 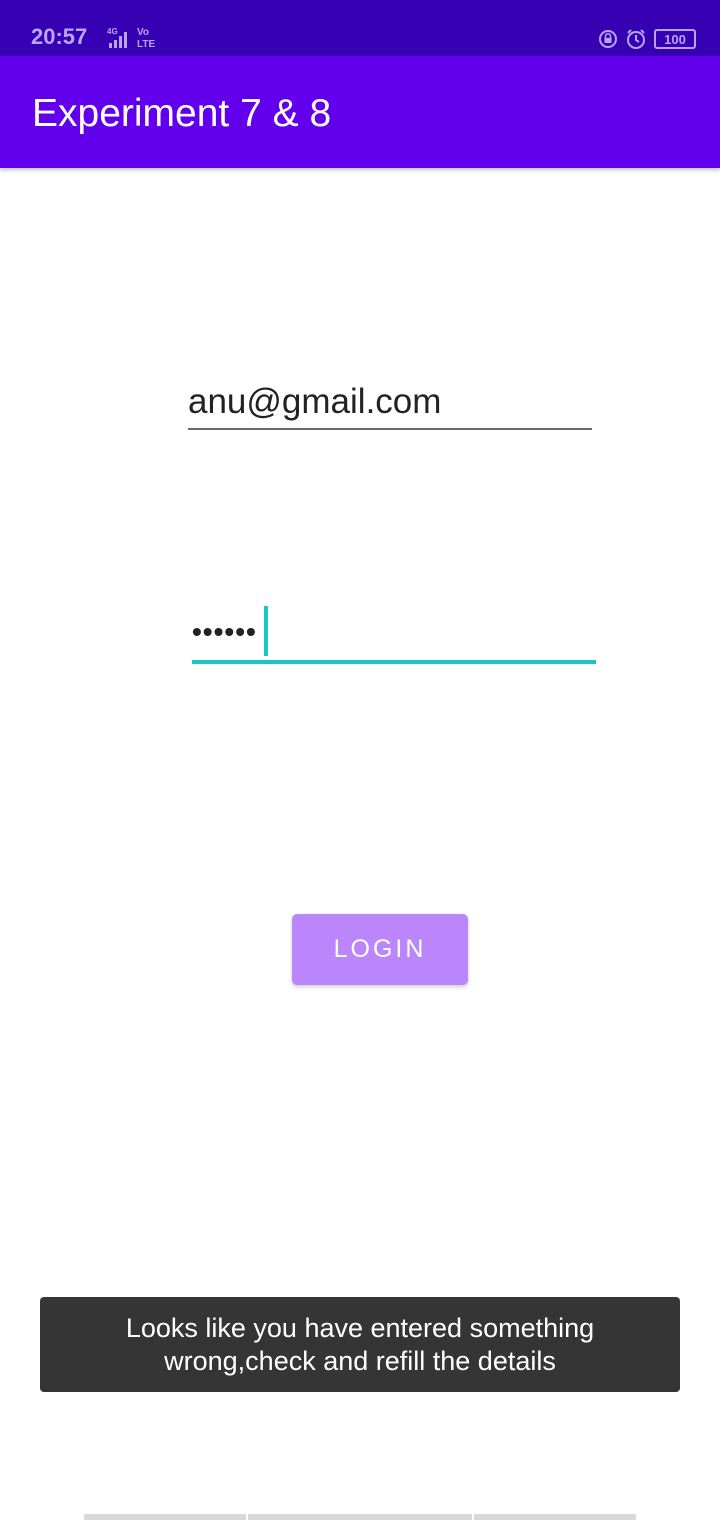 What do you see at coordinates (380, 949) in the screenshot?
I see `login-button: LOGIN` at bounding box center [380, 949].